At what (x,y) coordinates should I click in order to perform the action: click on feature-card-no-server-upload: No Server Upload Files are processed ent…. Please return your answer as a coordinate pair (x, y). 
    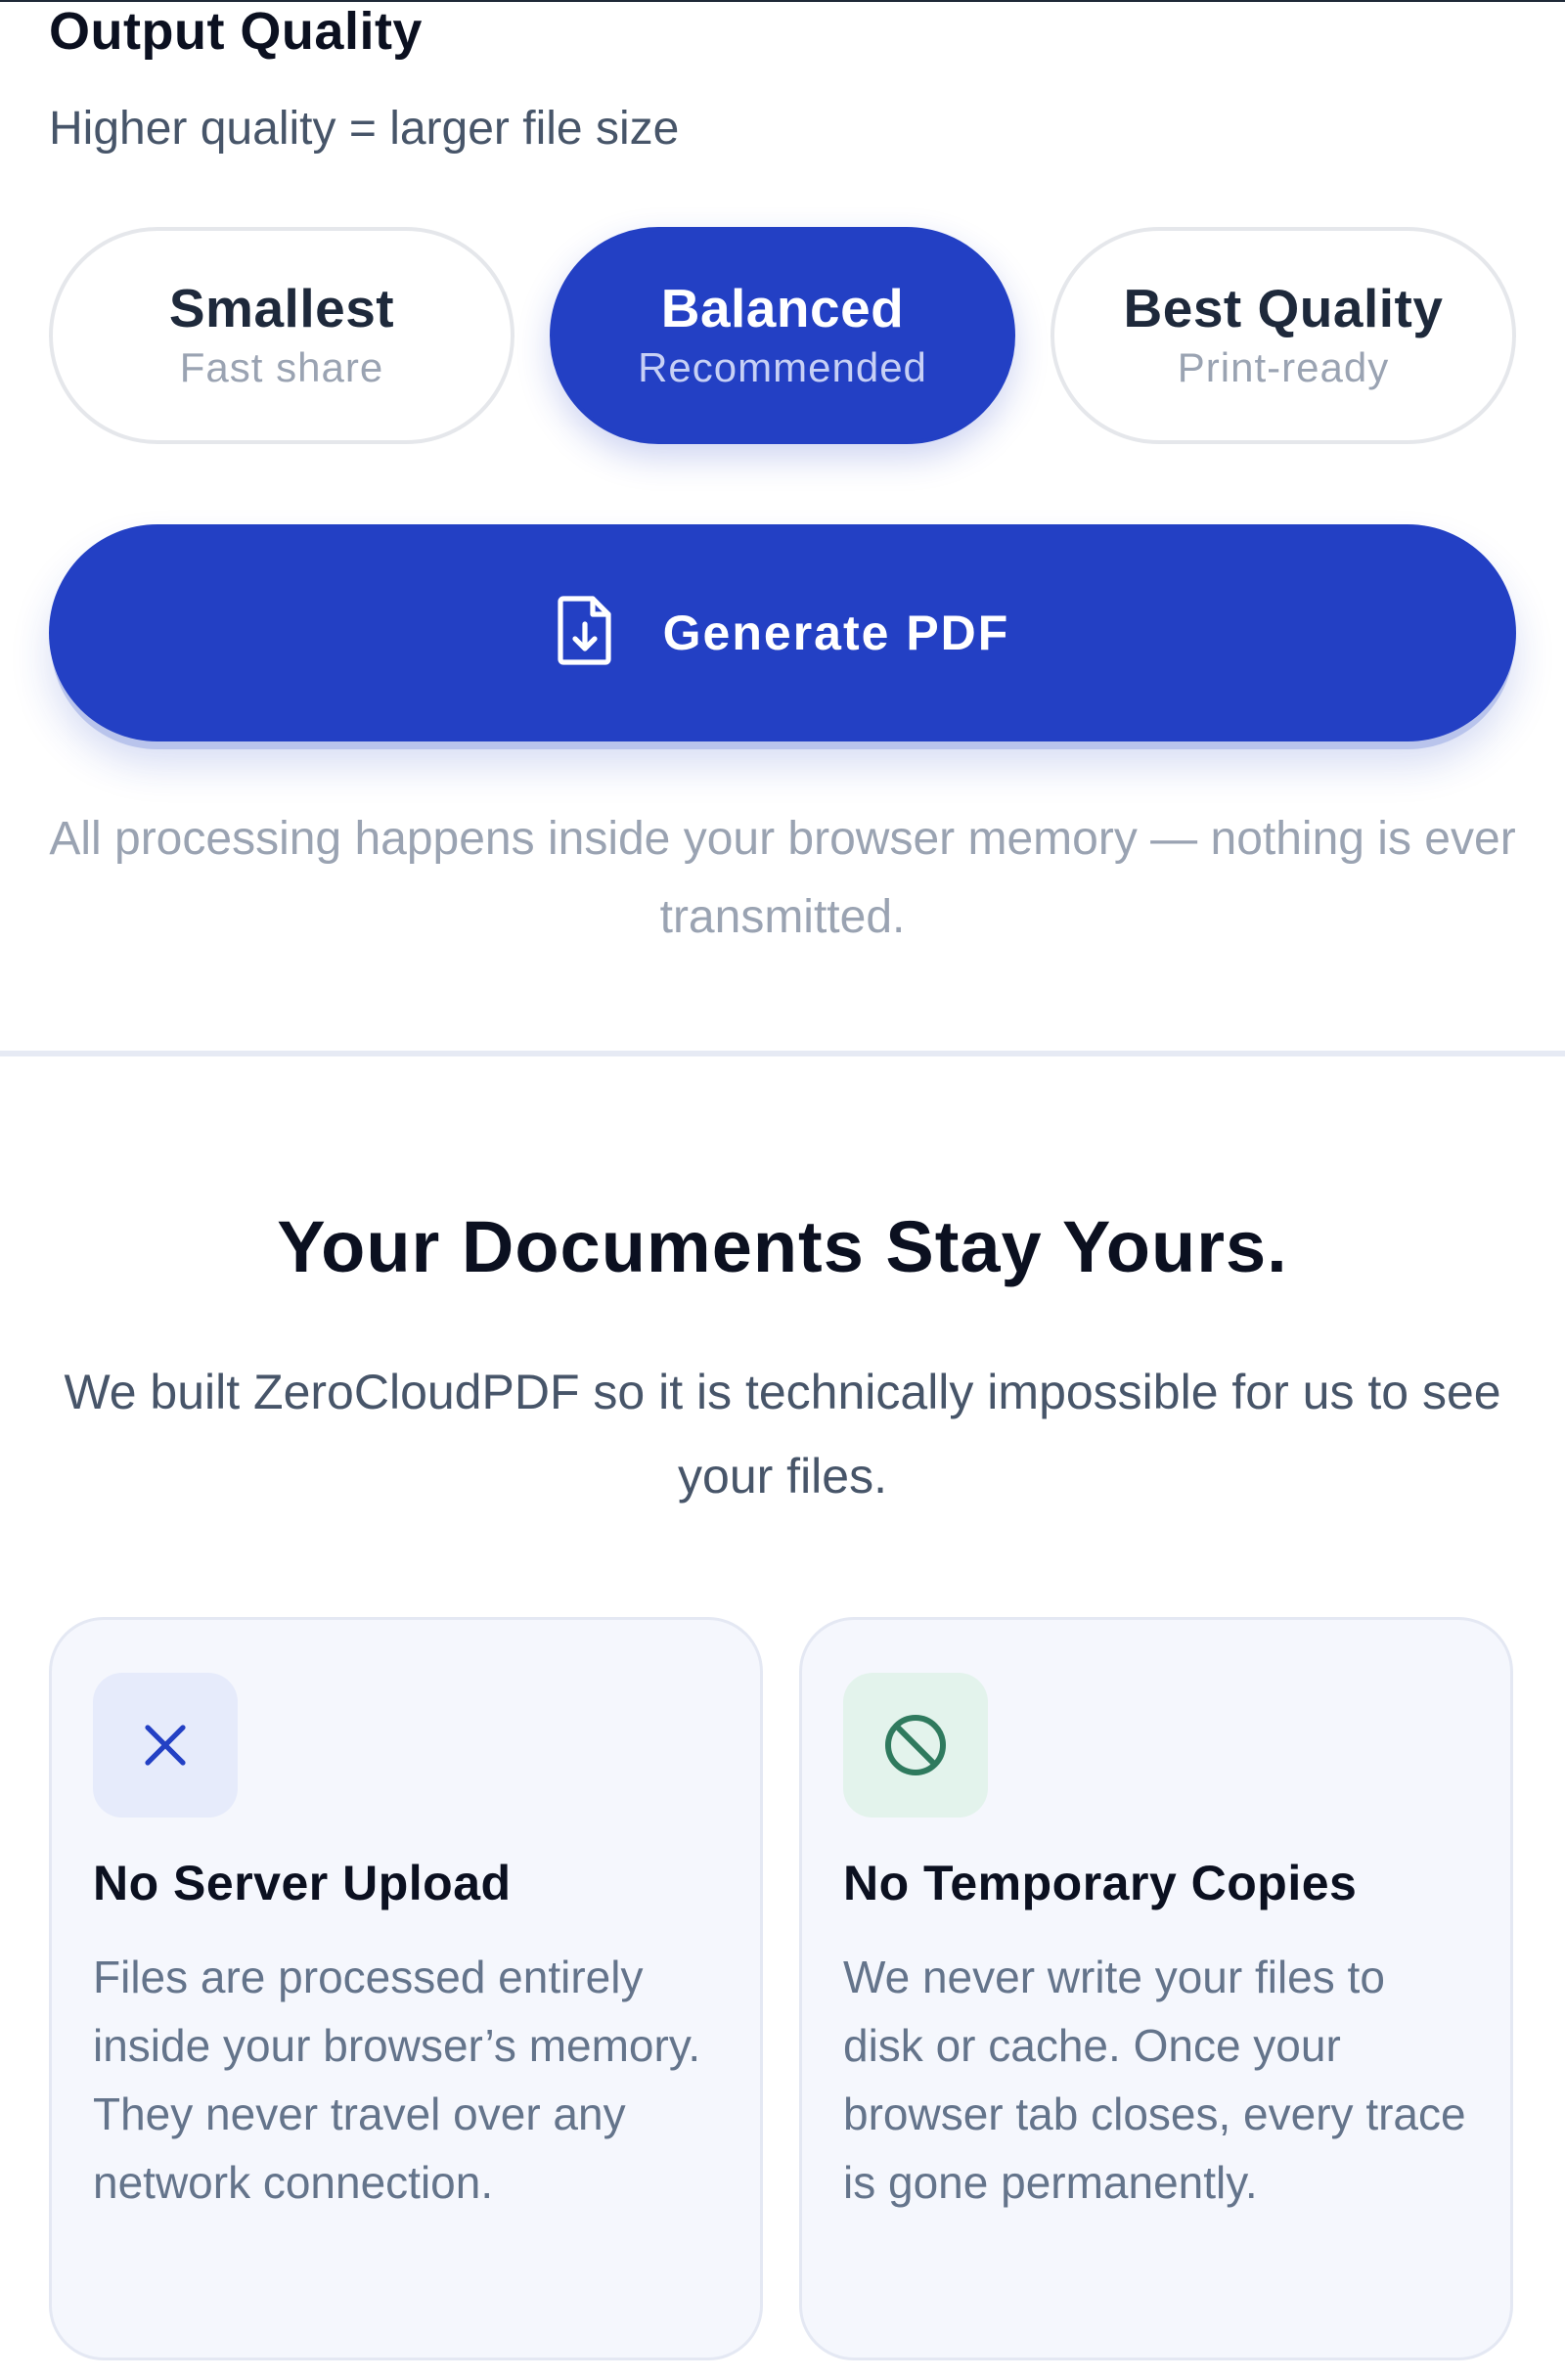
    Looking at the image, I should click on (406, 1988).